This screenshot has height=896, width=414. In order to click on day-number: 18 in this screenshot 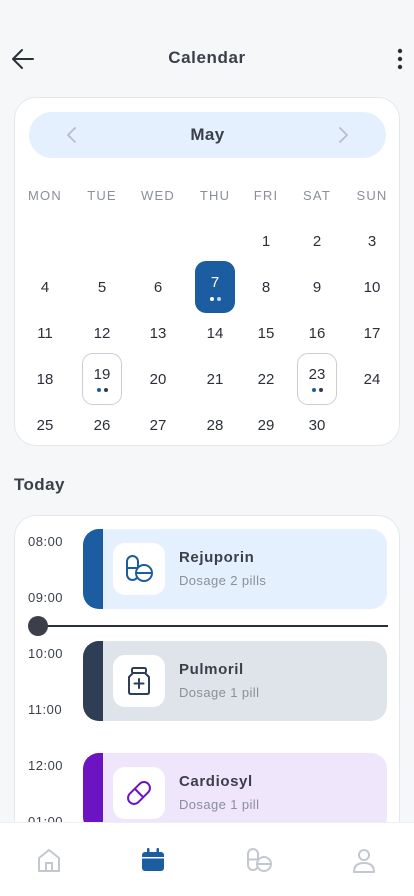, I will do `click(45, 379)`.